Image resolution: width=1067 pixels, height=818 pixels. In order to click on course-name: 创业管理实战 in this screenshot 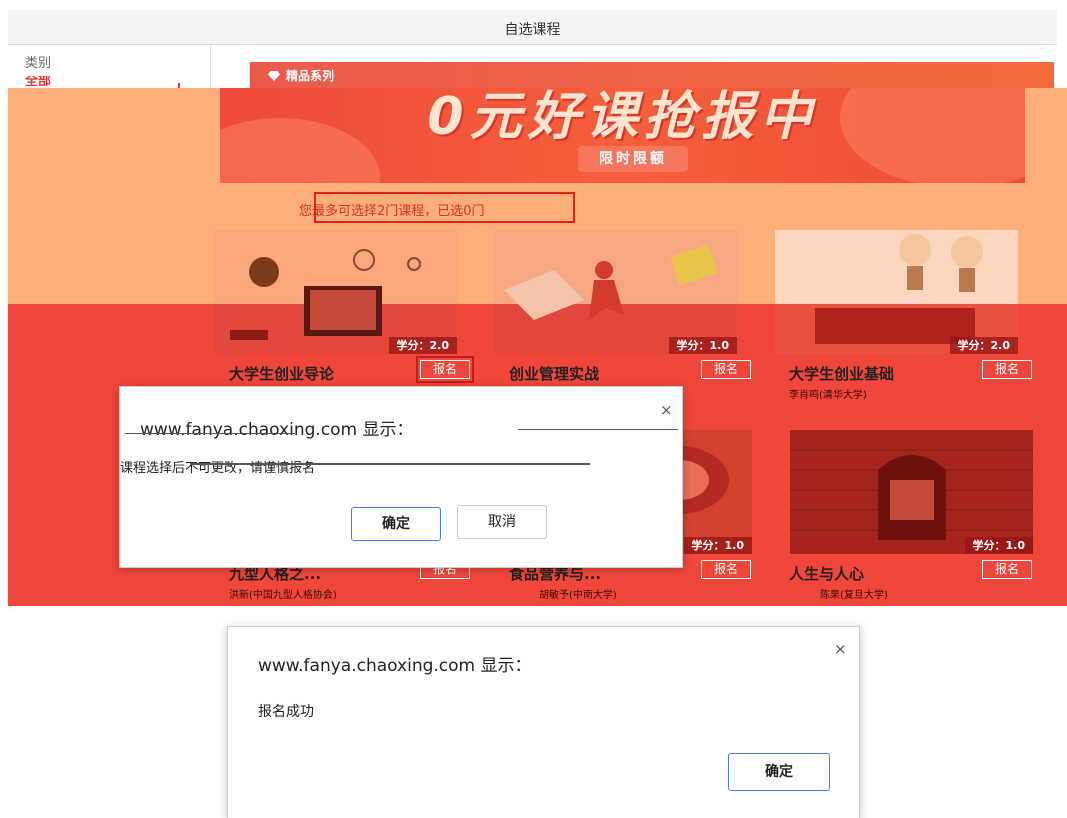, I will do `click(554, 373)`.